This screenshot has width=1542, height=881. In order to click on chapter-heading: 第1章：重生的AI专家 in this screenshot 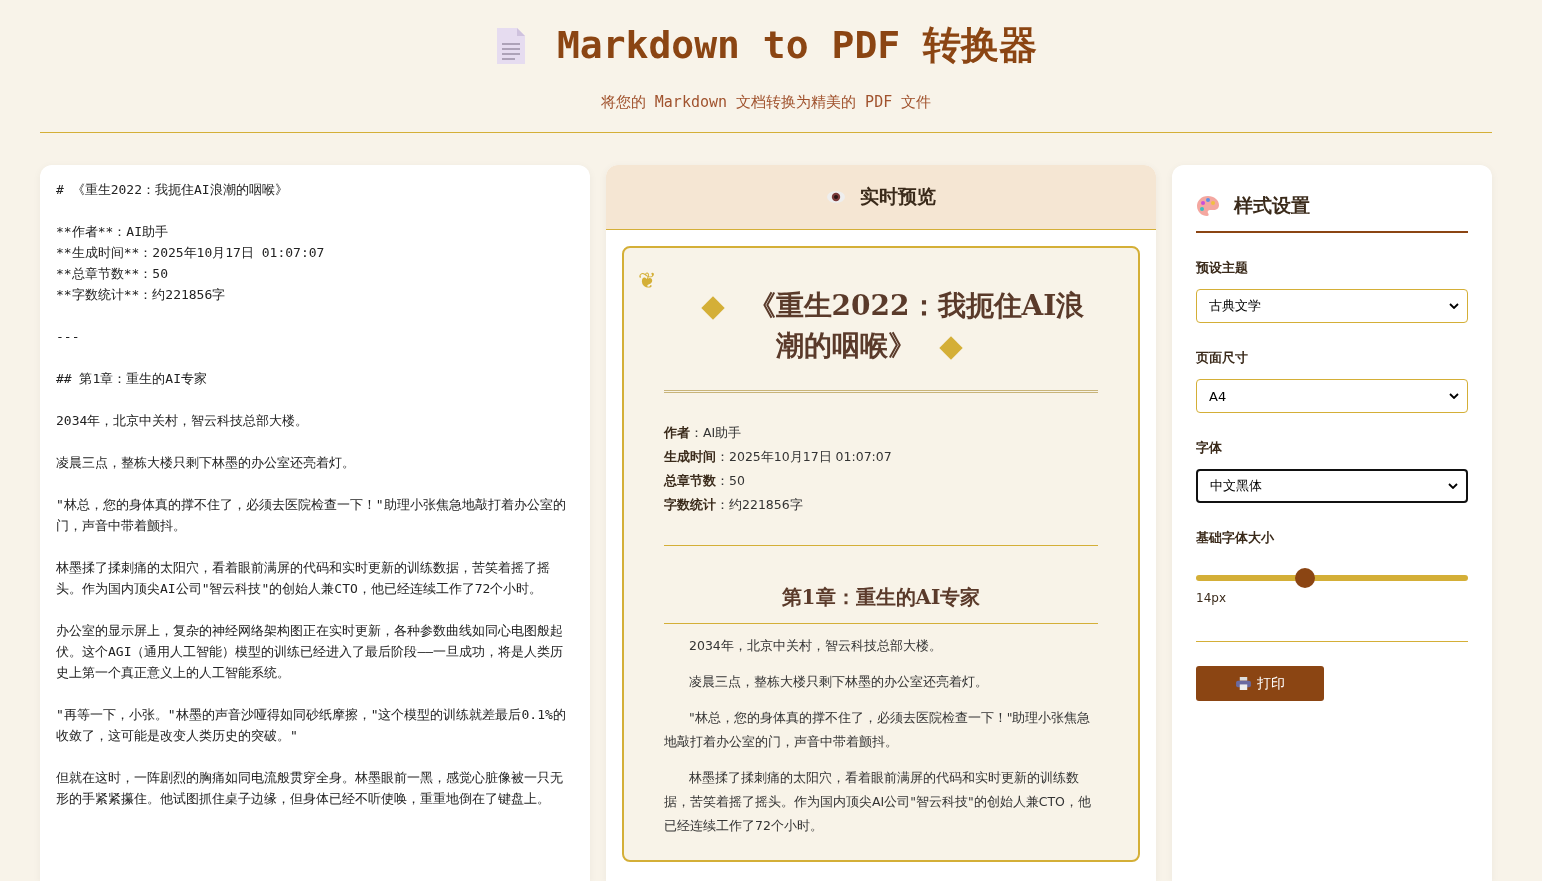, I will do `click(881, 604)`.